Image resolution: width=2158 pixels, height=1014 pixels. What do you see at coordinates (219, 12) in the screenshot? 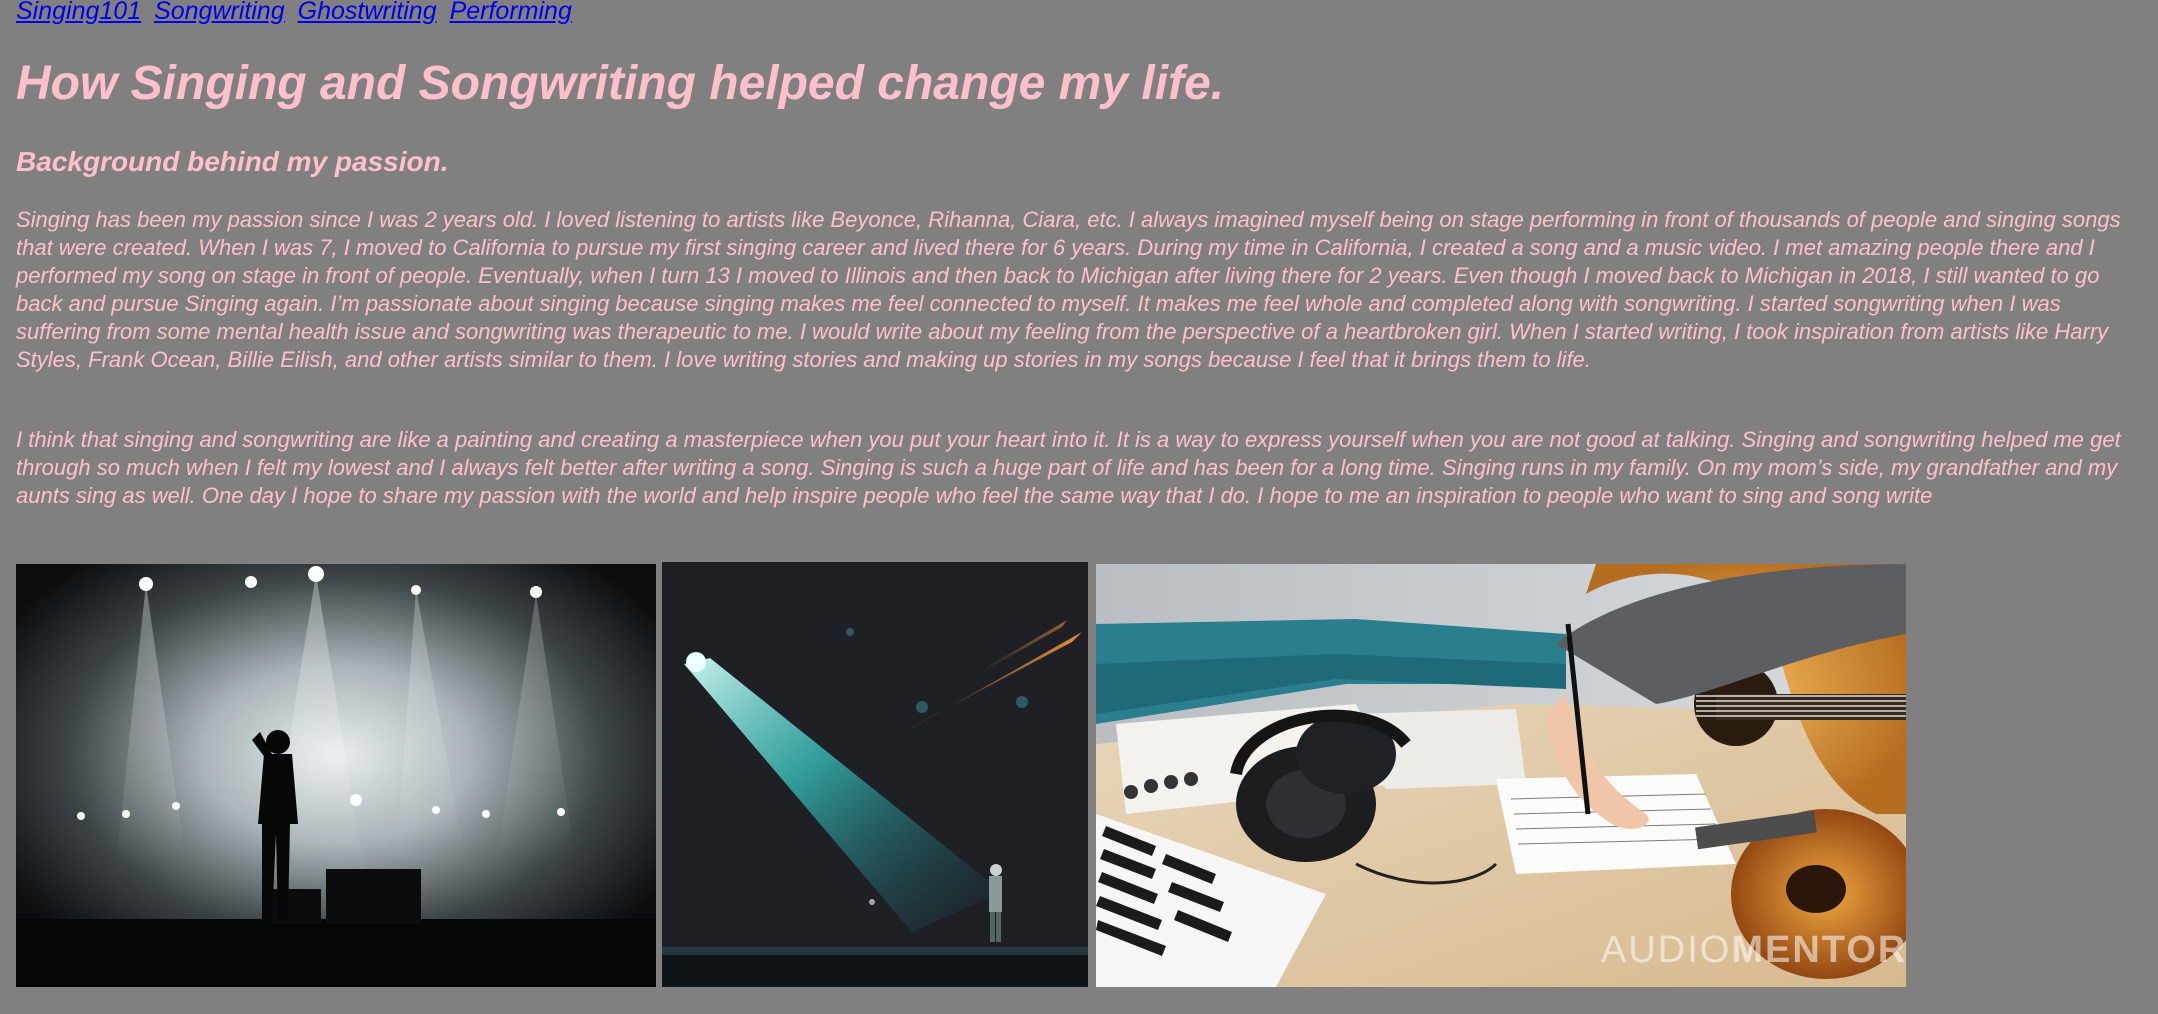
I see `nav-link-songwriting: Songwriting` at bounding box center [219, 12].